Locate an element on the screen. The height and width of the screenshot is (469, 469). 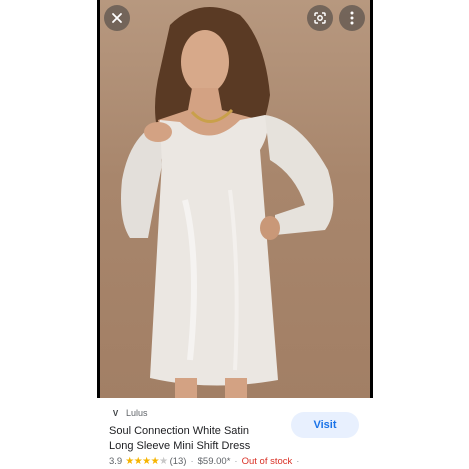
close-icon is located at coordinates (117, 18).